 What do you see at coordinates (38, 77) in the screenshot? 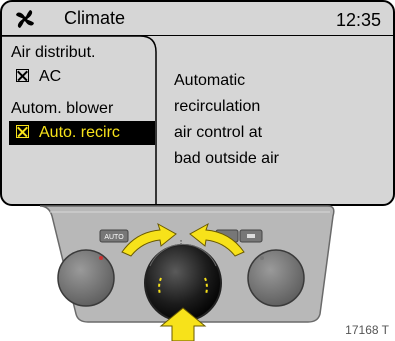
I see `menu-item-ac: AC` at bounding box center [38, 77].